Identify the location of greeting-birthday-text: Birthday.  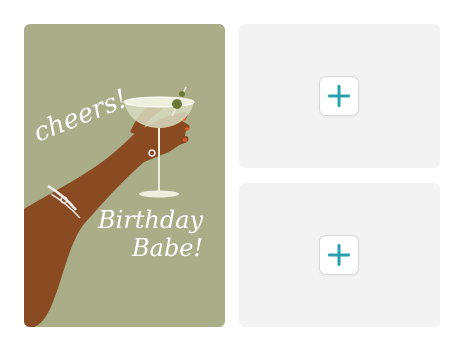
(150, 220).